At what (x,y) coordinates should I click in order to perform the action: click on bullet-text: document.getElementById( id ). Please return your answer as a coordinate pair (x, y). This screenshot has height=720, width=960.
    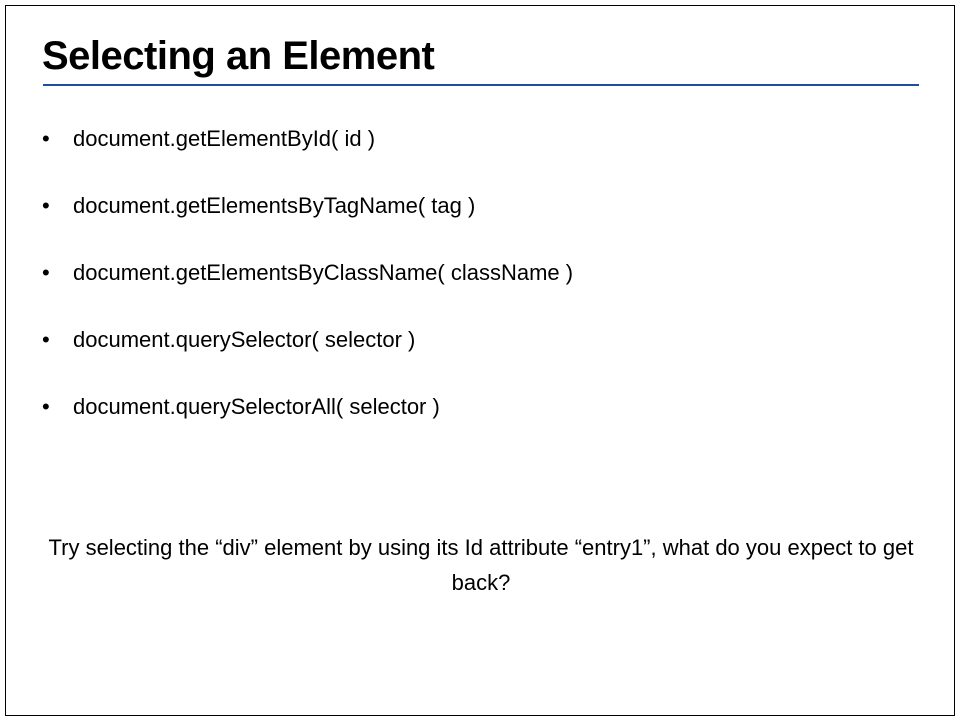
    Looking at the image, I should click on (224, 138).